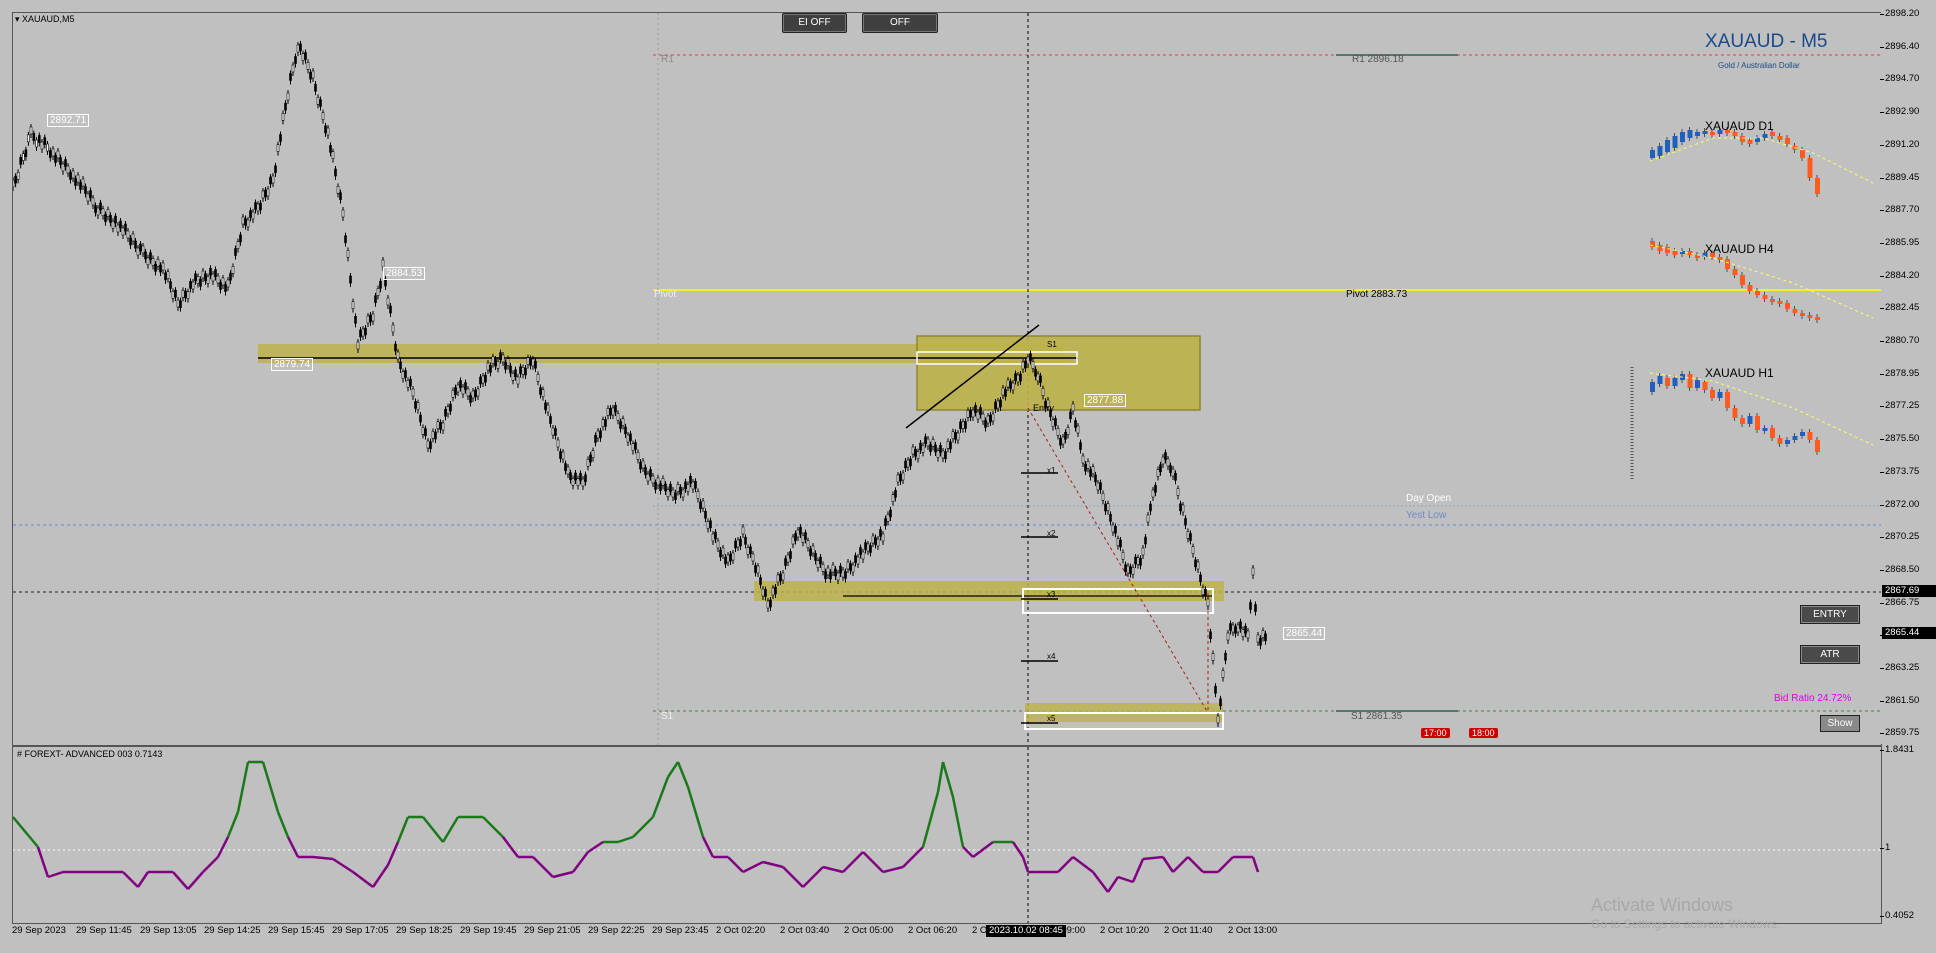 This screenshot has width=1936, height=953. Describe the element at coordinates (552, 930) in the screenshot. I see `time-tick: 29 Sep 21:05` at that location.